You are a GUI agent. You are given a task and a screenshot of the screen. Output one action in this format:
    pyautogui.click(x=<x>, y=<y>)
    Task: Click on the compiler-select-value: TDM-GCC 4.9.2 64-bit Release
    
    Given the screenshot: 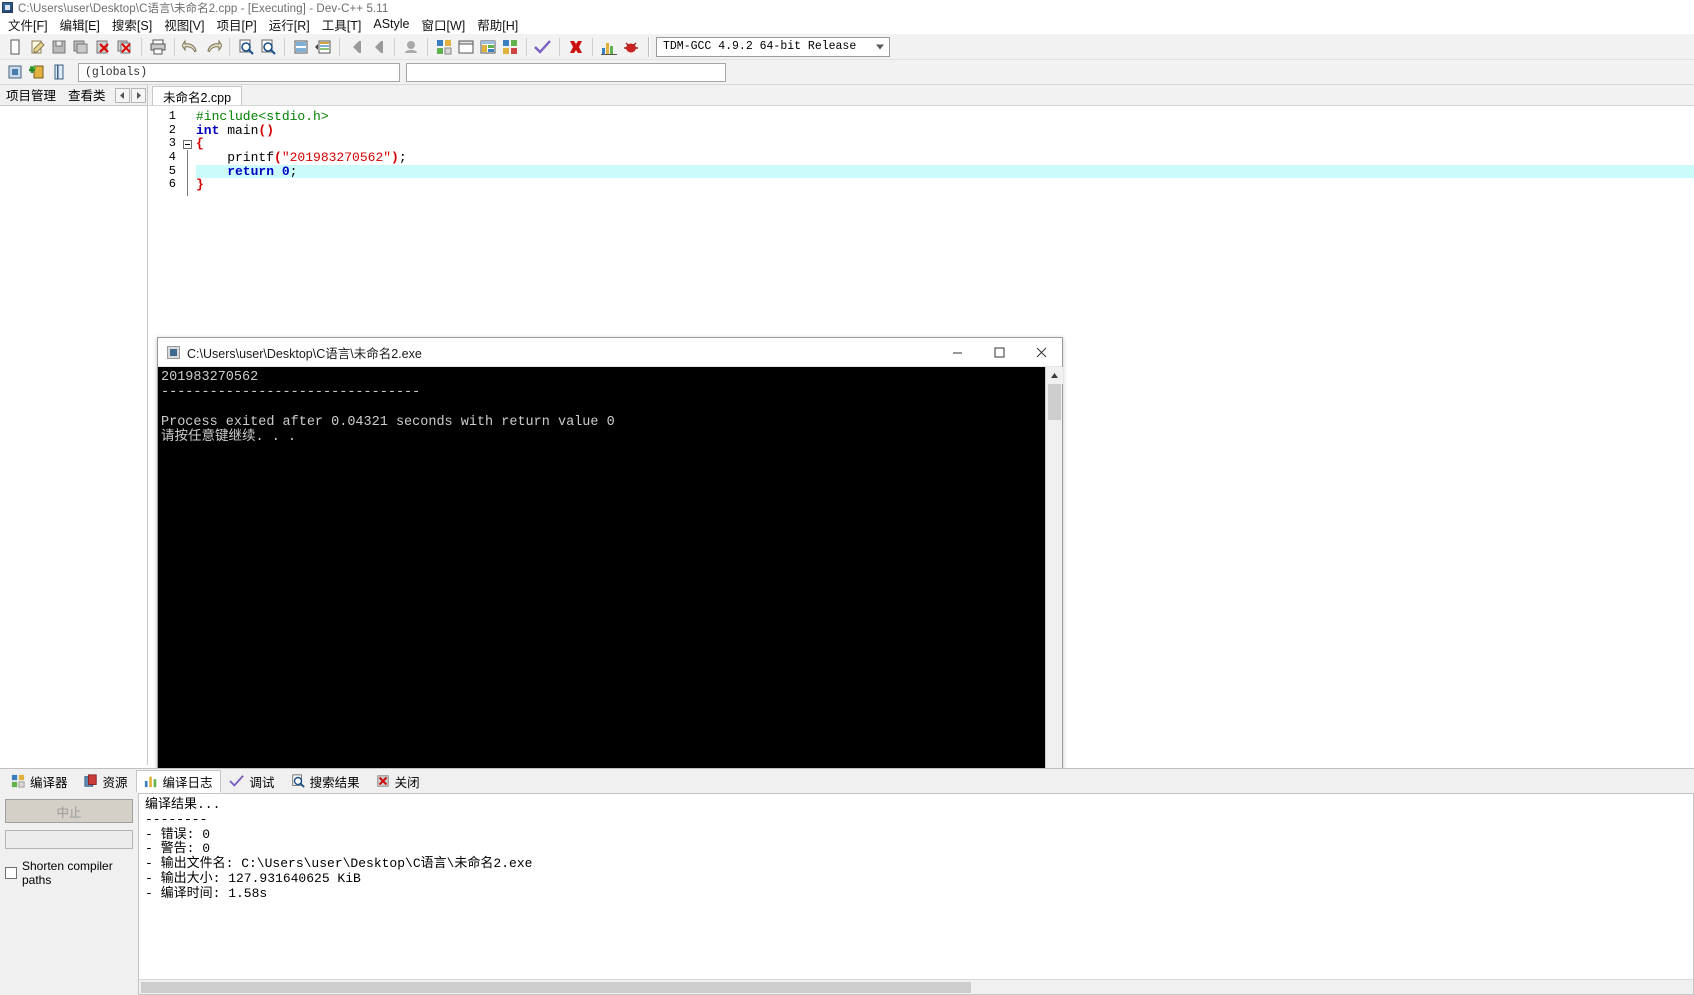 What is the action you would take?
    pyautogui.click(x=760, y=46)
    